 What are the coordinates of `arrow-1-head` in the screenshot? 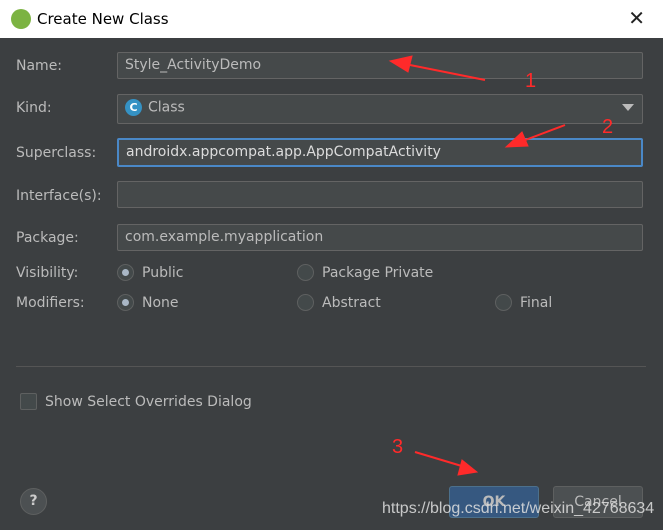 It's located at (400, 64).